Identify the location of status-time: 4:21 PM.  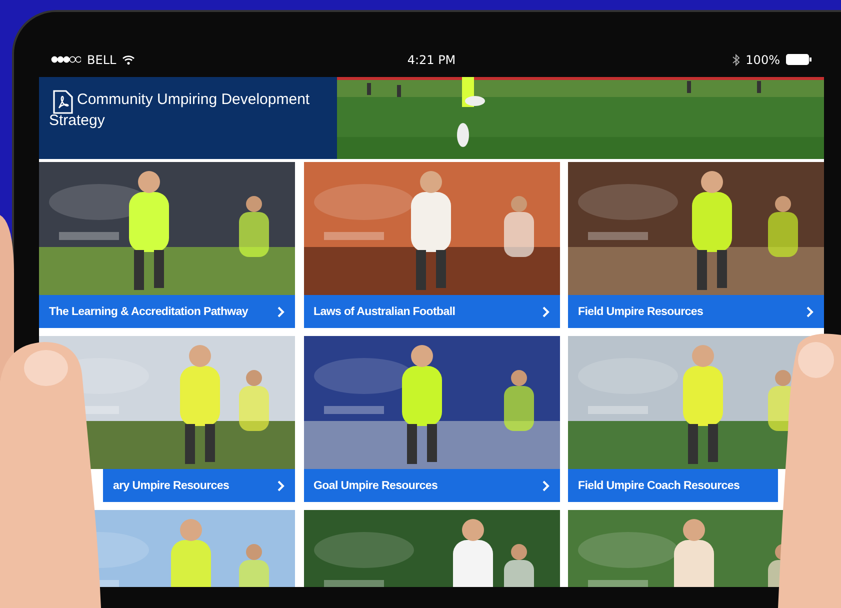
(431, 59).